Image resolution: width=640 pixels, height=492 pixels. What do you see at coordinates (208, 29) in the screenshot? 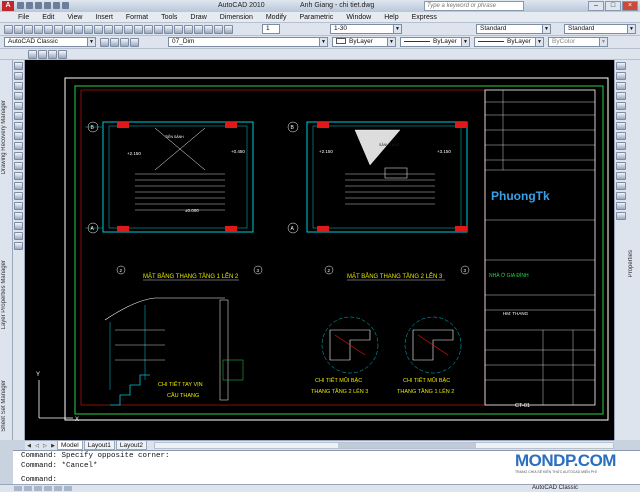
I see `markup-icon` at bounding box center [208, 29].